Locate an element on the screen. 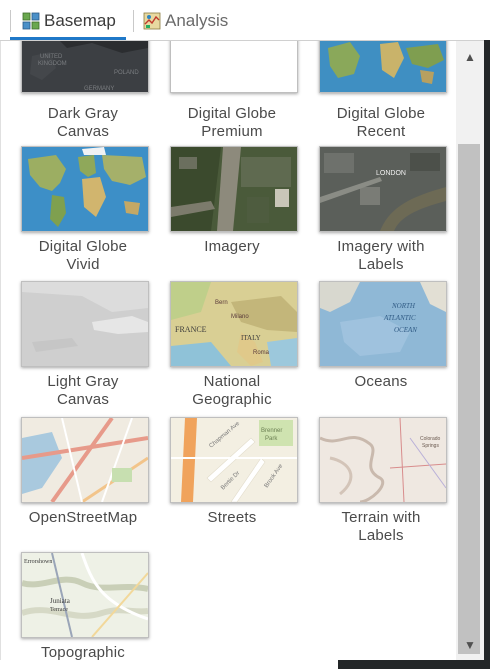  map-label: Springs is located at coordinates (430, 446).